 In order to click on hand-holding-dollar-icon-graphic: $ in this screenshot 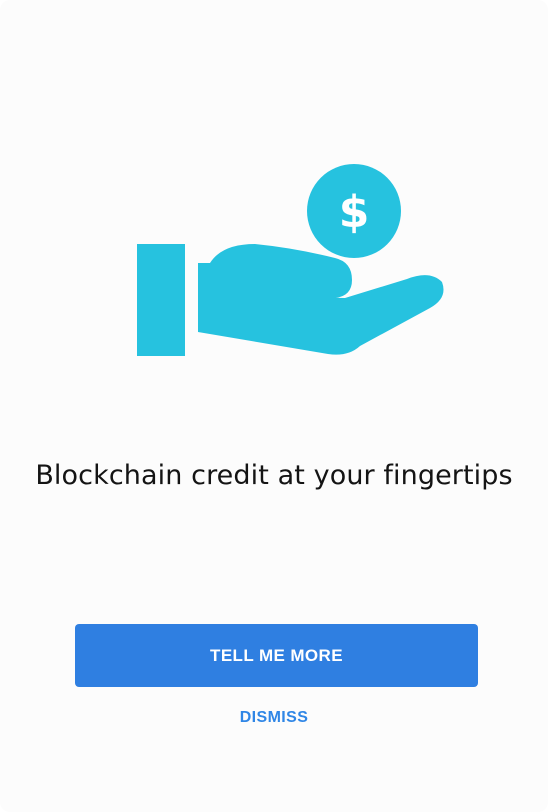, I will do `click(290, 260)`.